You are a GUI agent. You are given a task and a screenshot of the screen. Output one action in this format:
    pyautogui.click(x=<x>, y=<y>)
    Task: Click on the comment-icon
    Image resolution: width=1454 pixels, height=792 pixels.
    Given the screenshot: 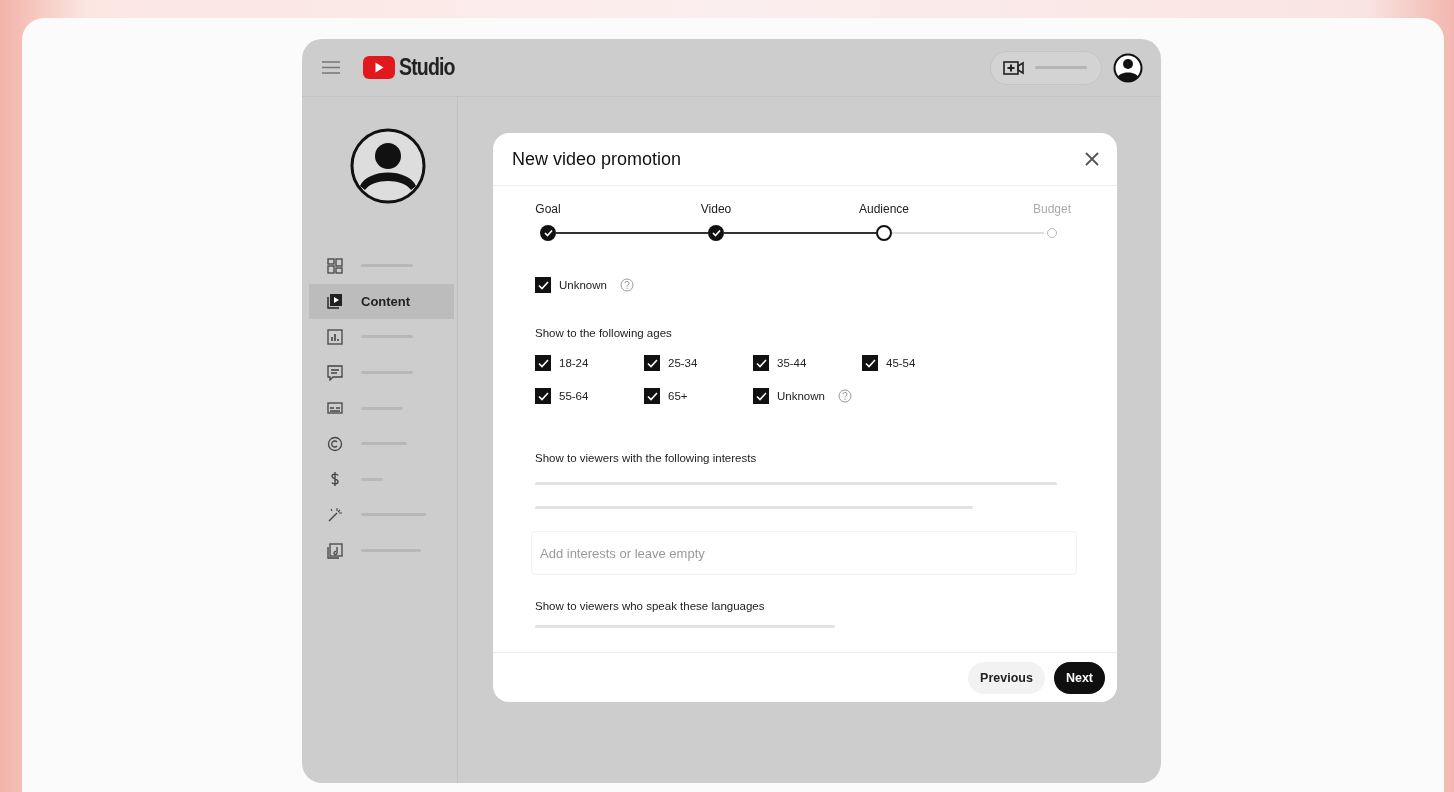 What is the action you would take?
    pyautogui.click(x=335, y=372)
    